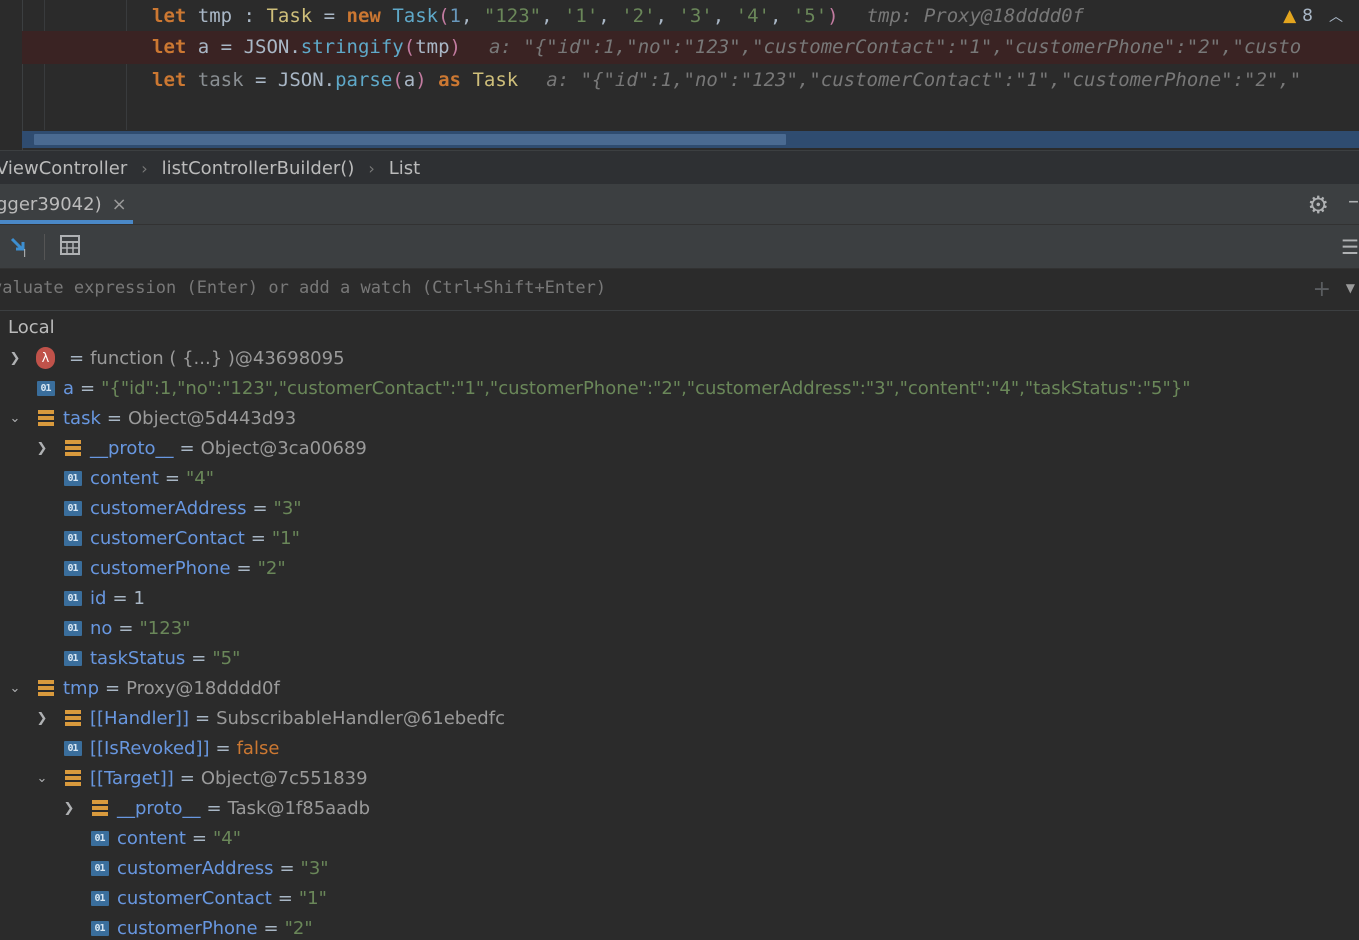 Image resolution: width=1359 pixels, height=940 pixels. I want to click on tree-row: 01 no = "123", so click(679, 628).